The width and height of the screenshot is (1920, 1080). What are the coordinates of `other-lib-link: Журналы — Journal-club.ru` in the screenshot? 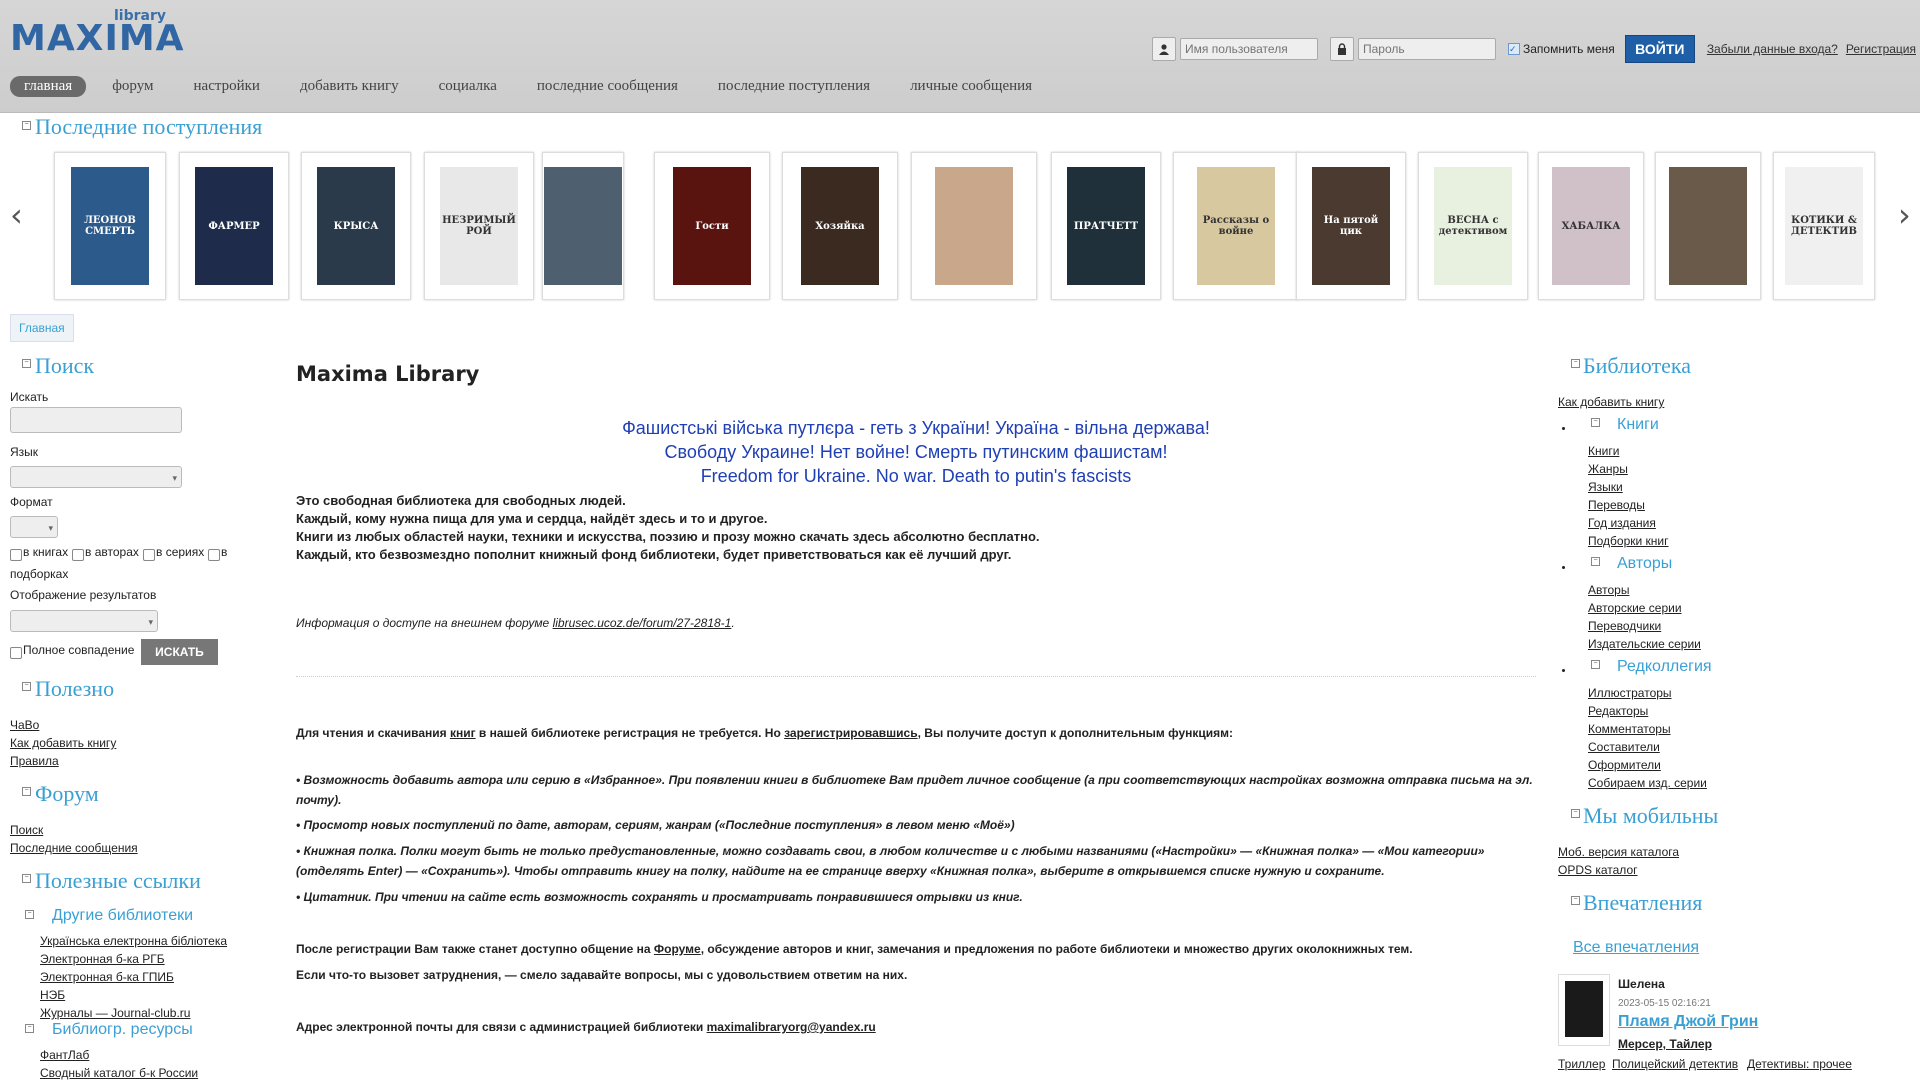 It's located at (115, 1013).